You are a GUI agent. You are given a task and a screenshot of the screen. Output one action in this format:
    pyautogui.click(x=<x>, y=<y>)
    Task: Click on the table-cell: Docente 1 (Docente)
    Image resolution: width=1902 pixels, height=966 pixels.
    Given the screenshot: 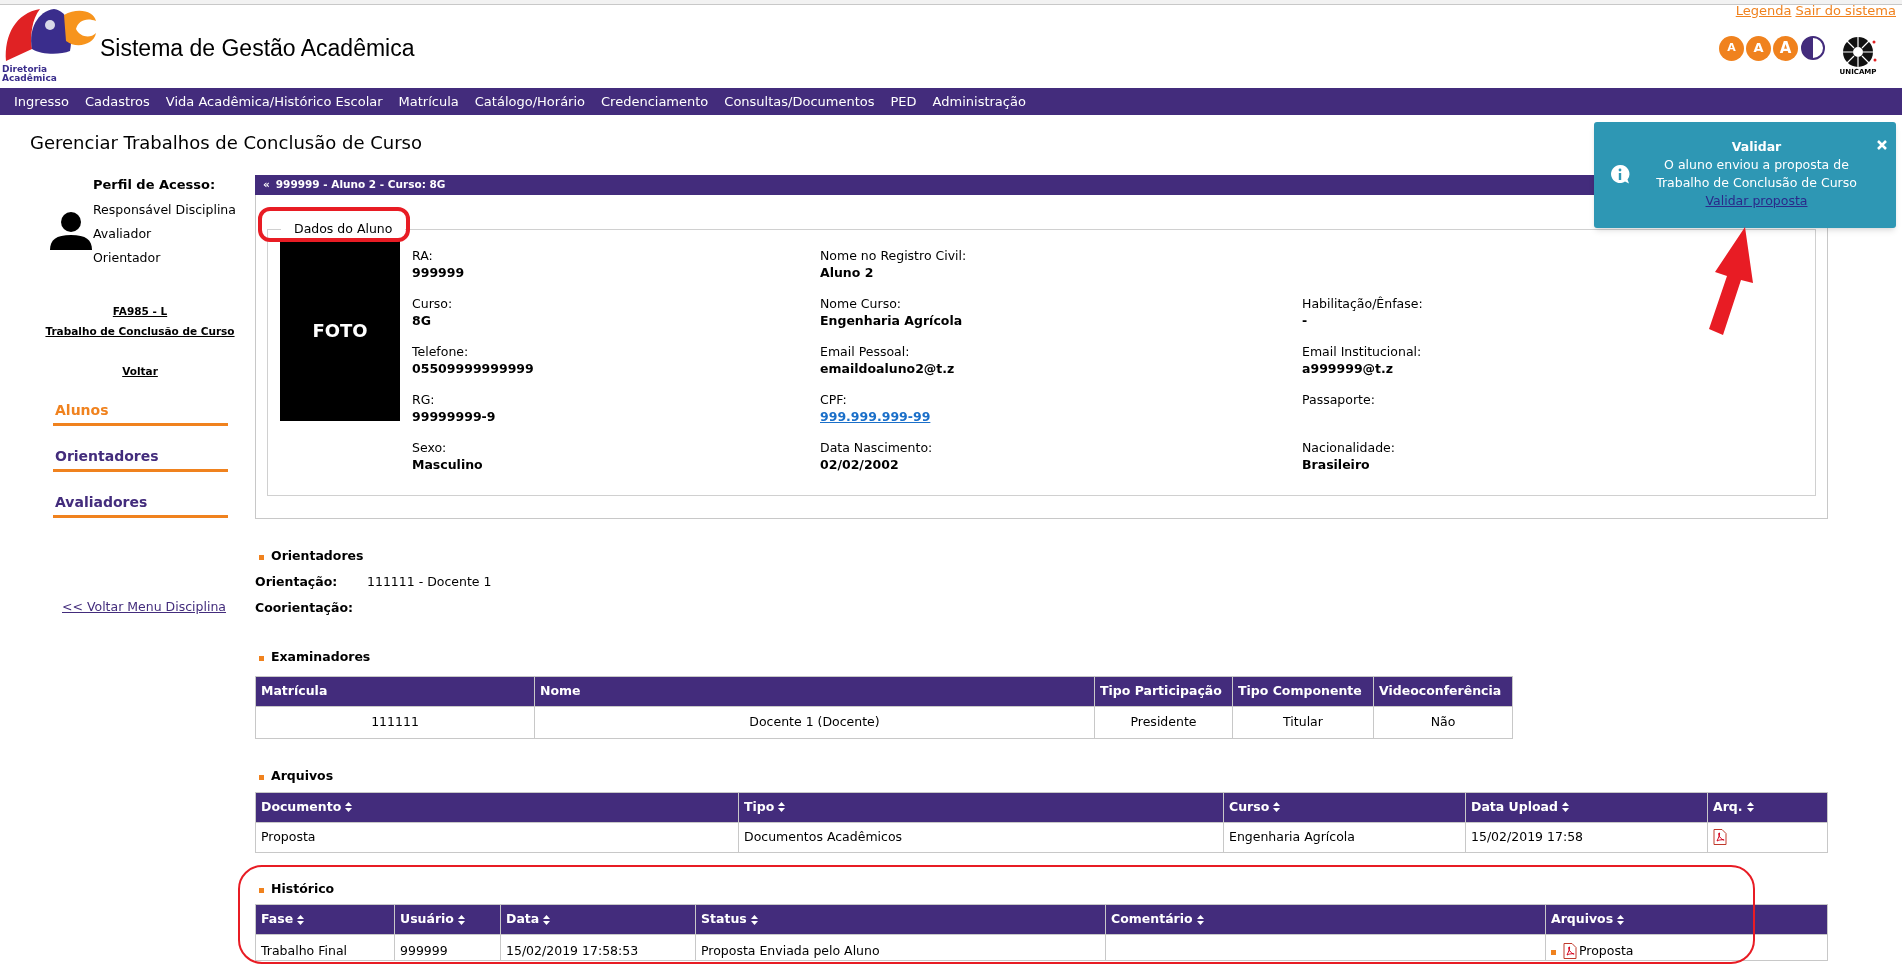 What is the action you would take?
    pyautogui.click(x=814, y=722)
    